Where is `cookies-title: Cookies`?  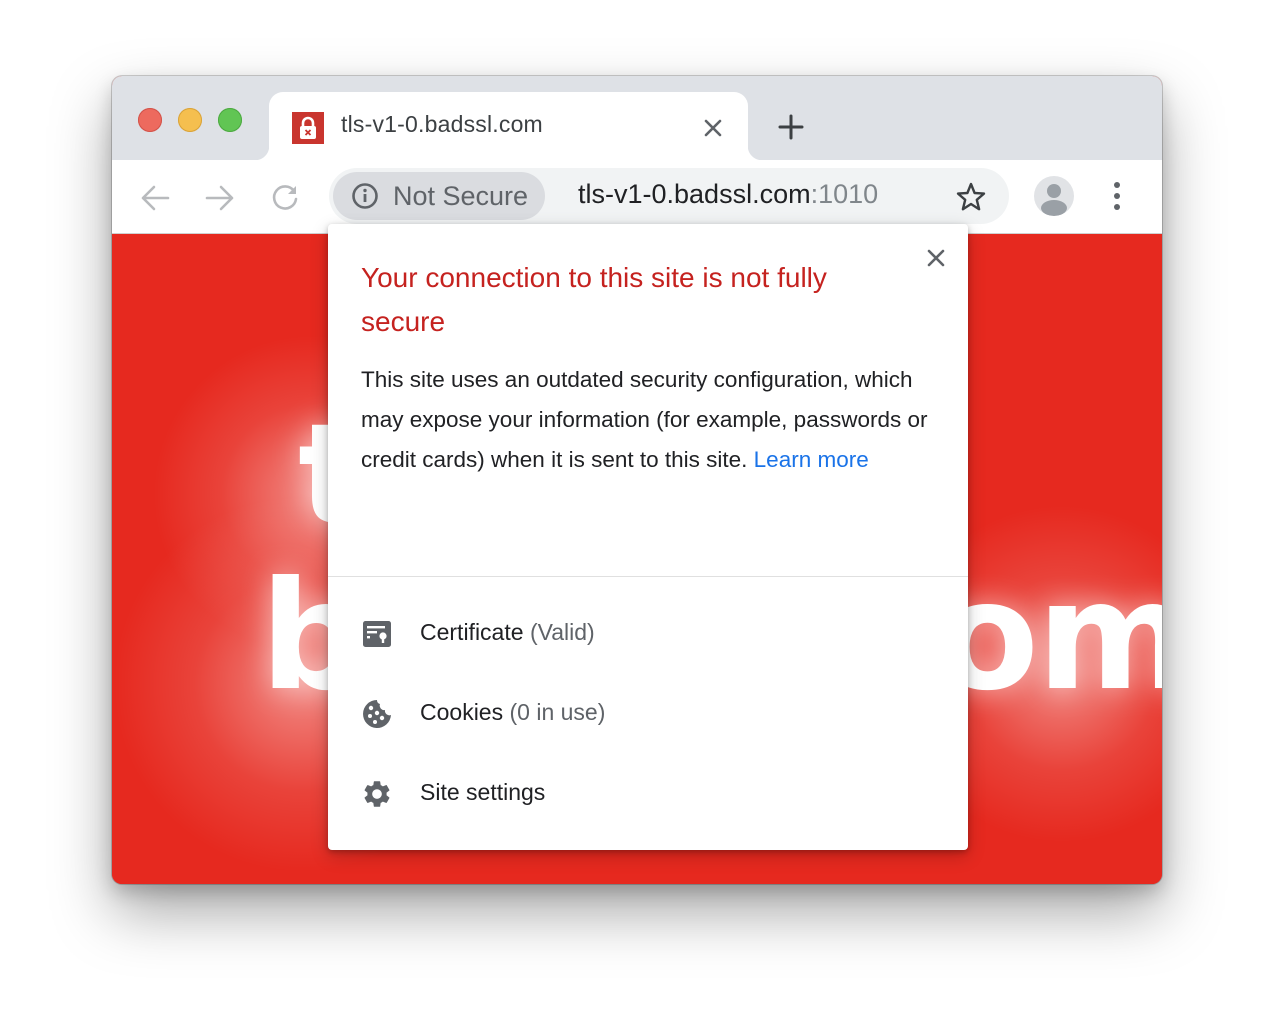 cookies-title: Cookies is located at coordinates (462, 712).